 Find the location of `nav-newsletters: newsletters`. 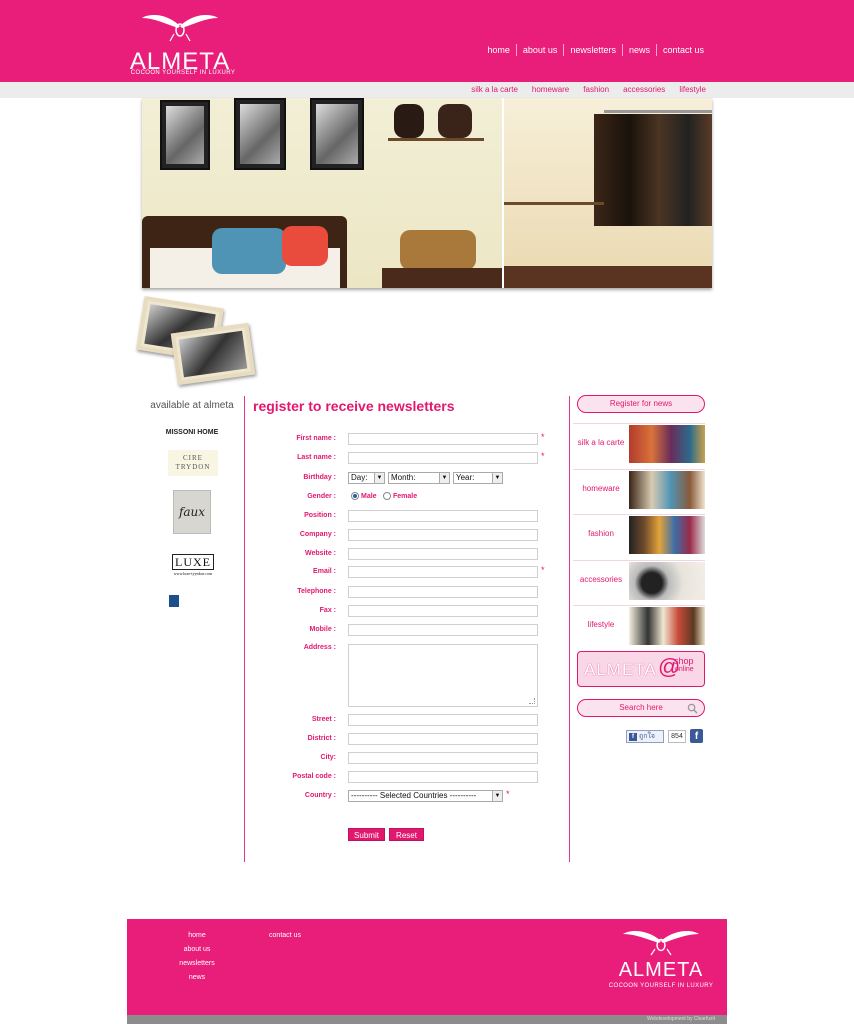

nav-newsletters: newsletters is located at coordinates (592, 50).